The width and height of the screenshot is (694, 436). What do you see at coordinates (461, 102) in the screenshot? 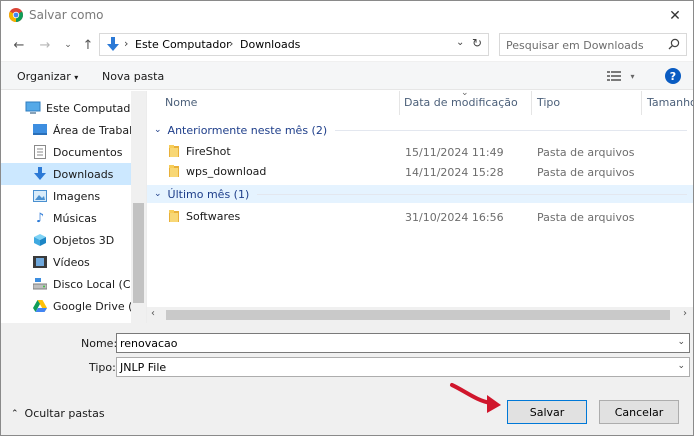
I see `column-header-date: Data de modificação` at bounding box center [461, 102].